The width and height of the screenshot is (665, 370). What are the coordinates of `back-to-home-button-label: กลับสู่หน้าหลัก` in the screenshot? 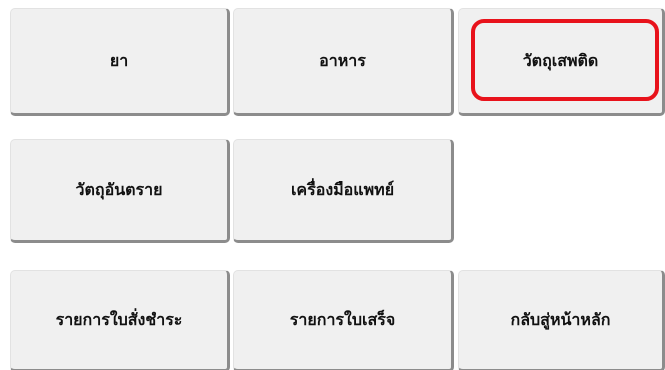 It's located at (560, 319).